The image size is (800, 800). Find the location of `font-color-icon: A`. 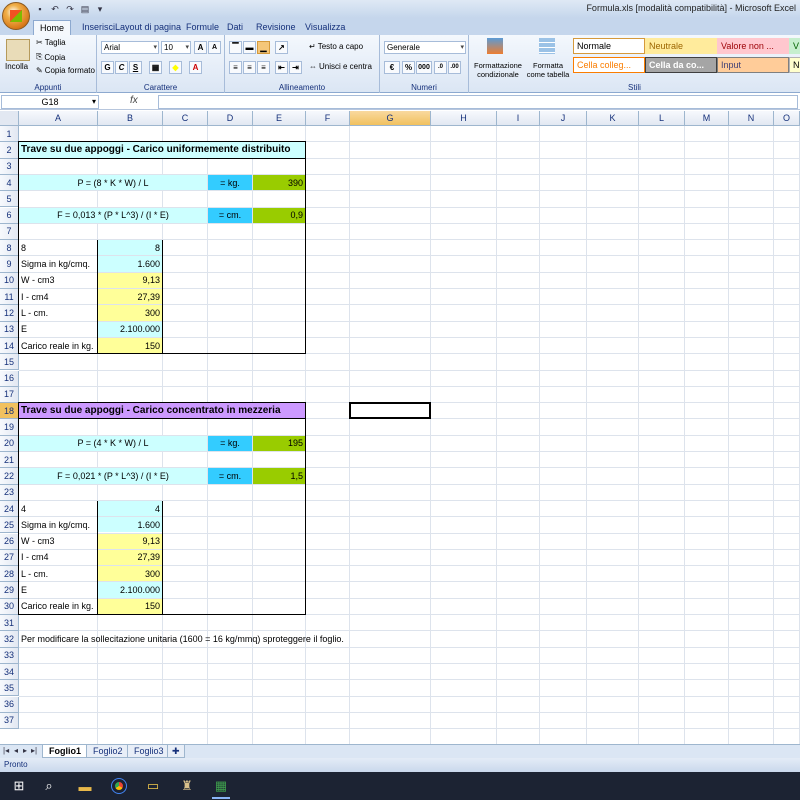

font-color-icon: A is located at coordinates (195, 67).